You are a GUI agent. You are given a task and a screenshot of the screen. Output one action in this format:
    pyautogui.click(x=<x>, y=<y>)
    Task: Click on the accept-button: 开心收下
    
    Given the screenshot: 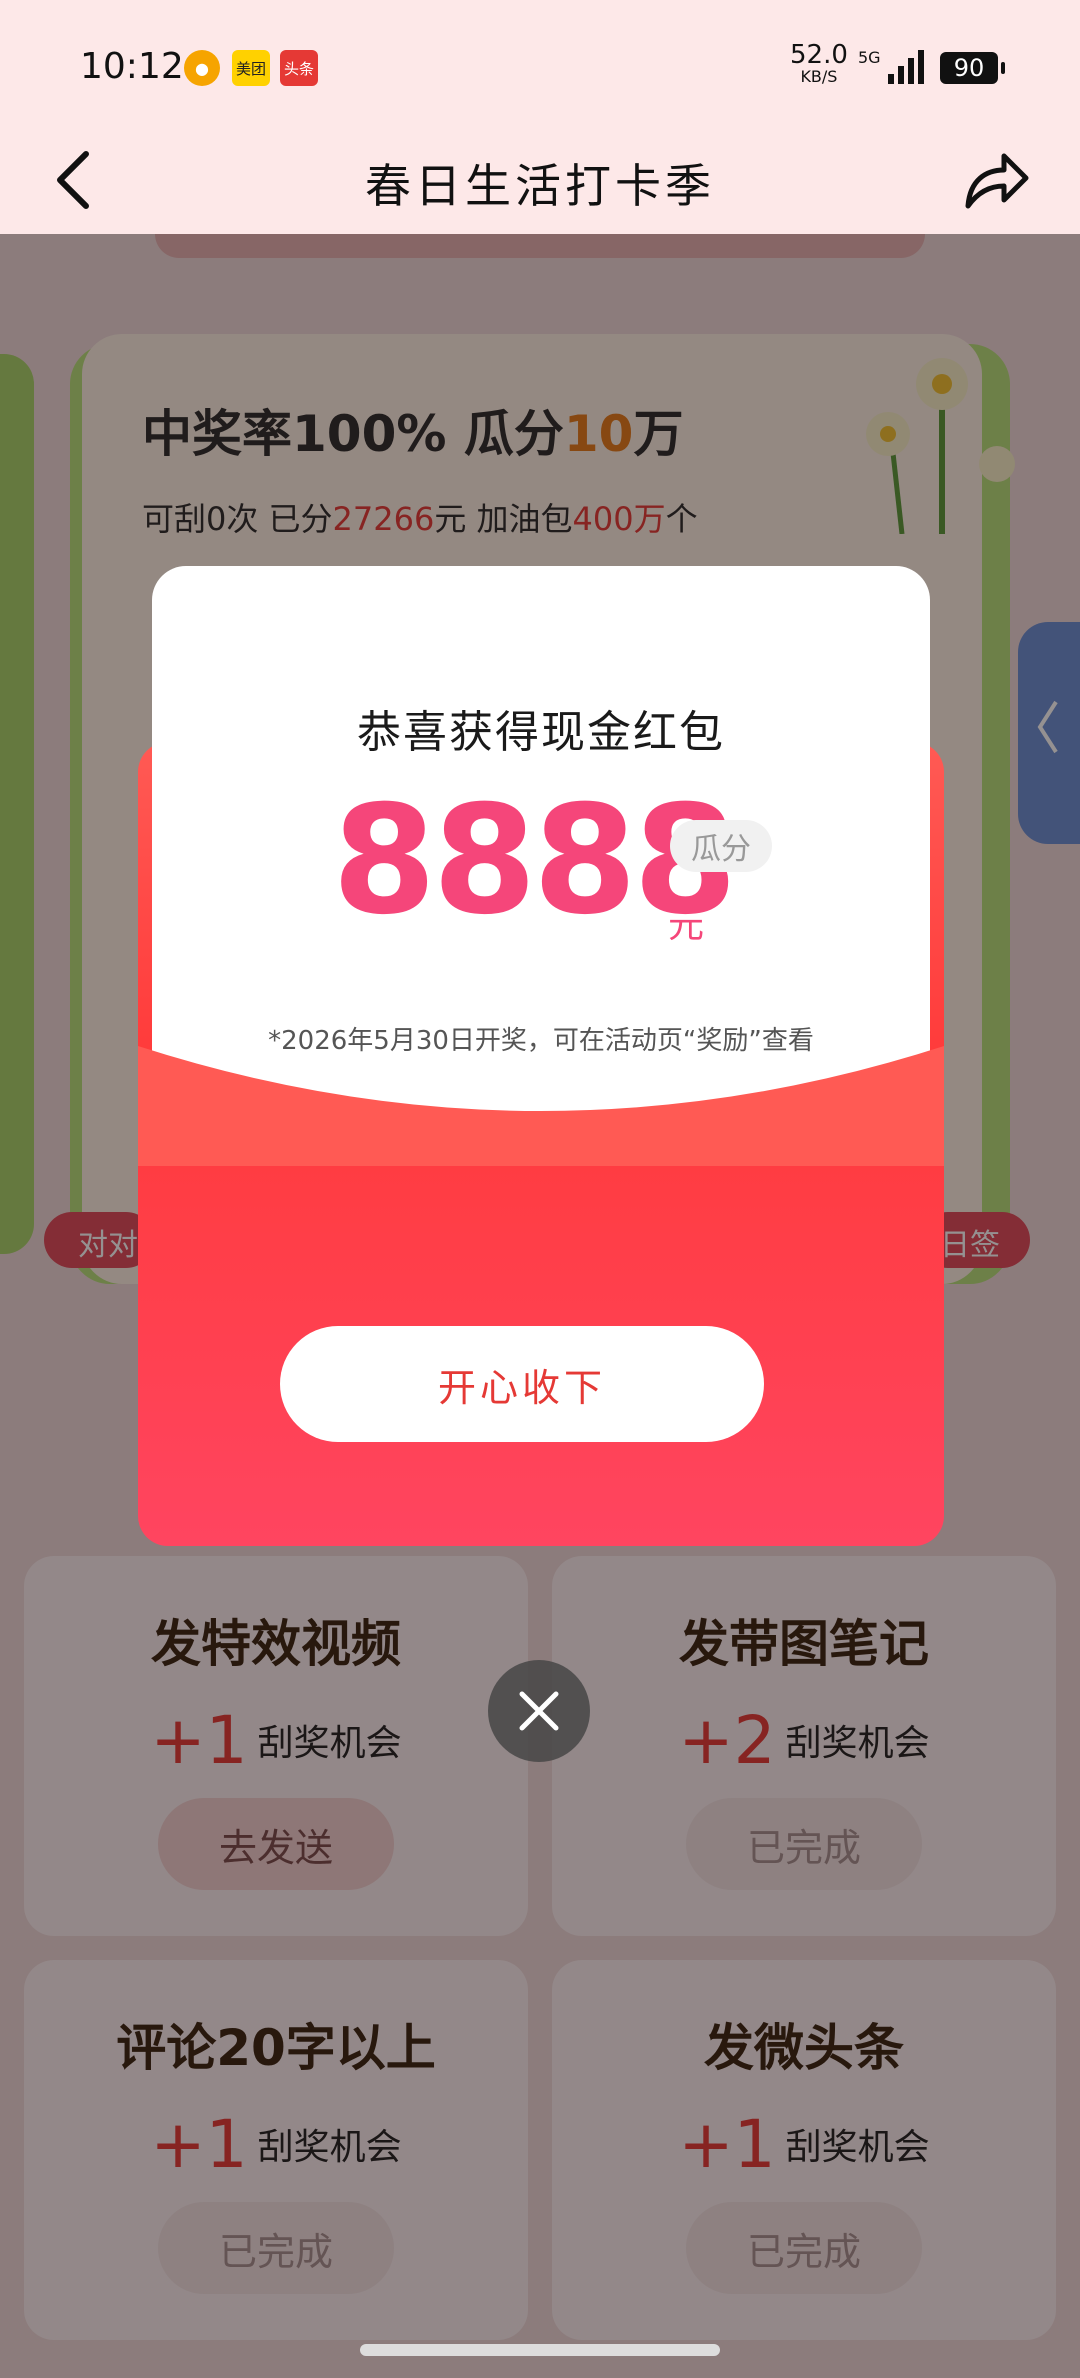 What is the action you would take?
    pyautogui.click(x=522, y=1384)
    